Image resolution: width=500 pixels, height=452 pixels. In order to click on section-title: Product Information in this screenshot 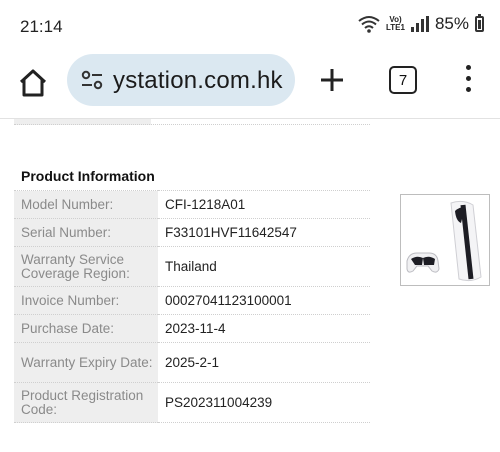, I will do `click(88, 176)`.